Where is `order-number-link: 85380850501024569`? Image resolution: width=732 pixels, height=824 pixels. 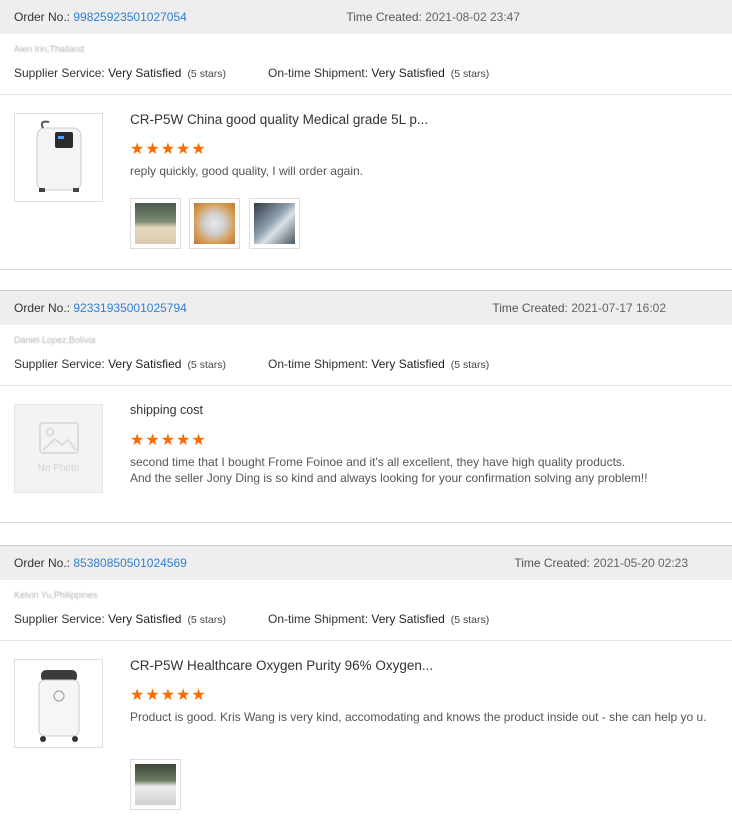 order-number-link: 85380850501024569 is located at coordinates (129, 563).